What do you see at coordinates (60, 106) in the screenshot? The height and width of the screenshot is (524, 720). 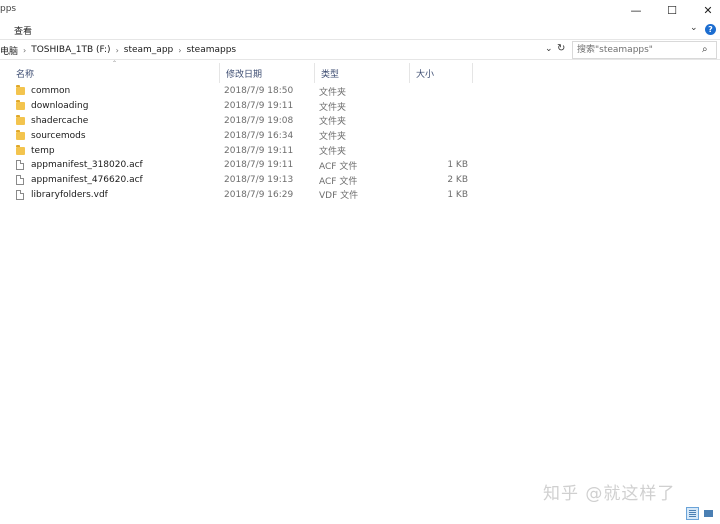 I see `file-name: downloading` at bounding box center [60, 106].